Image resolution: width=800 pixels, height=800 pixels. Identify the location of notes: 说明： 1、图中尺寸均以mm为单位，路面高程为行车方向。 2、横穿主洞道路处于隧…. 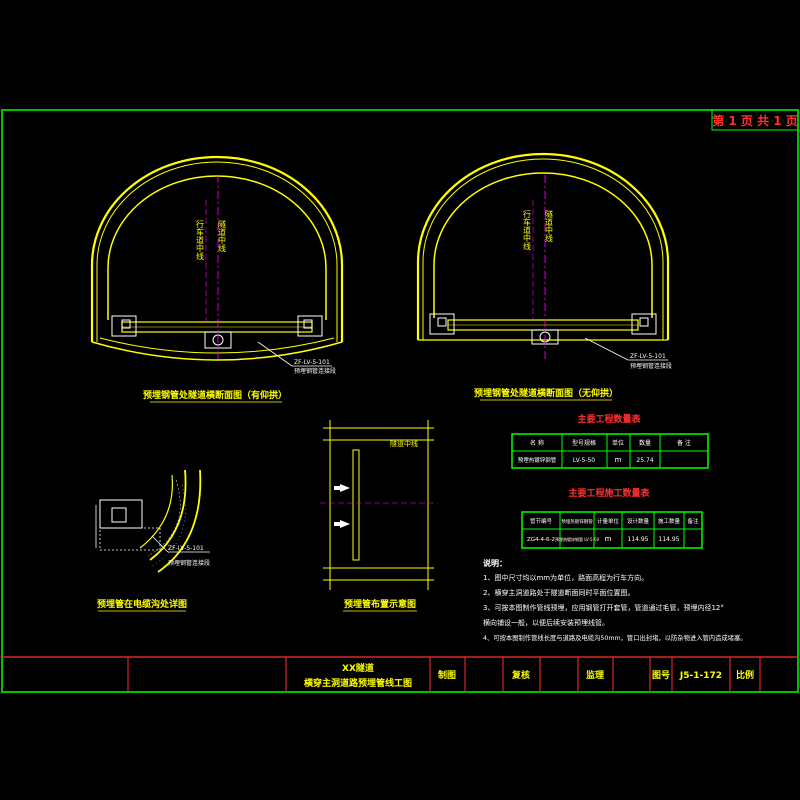
(615, 600).